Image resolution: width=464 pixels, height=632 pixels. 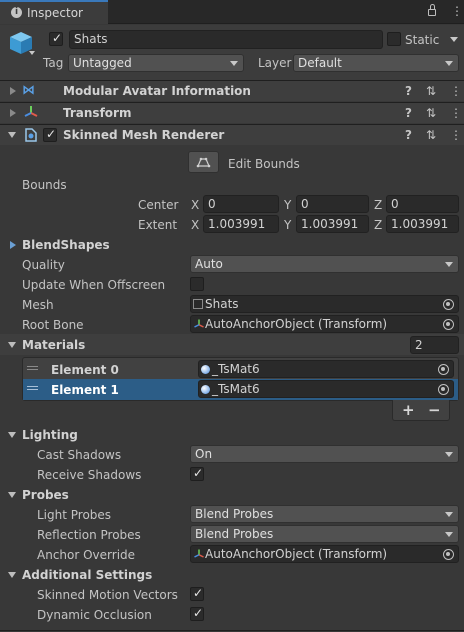 What do you see at coordinates (234, 514) in the screenshot?
I see `light-probes-value: Blend Probes` at bounding box center [234, 514].